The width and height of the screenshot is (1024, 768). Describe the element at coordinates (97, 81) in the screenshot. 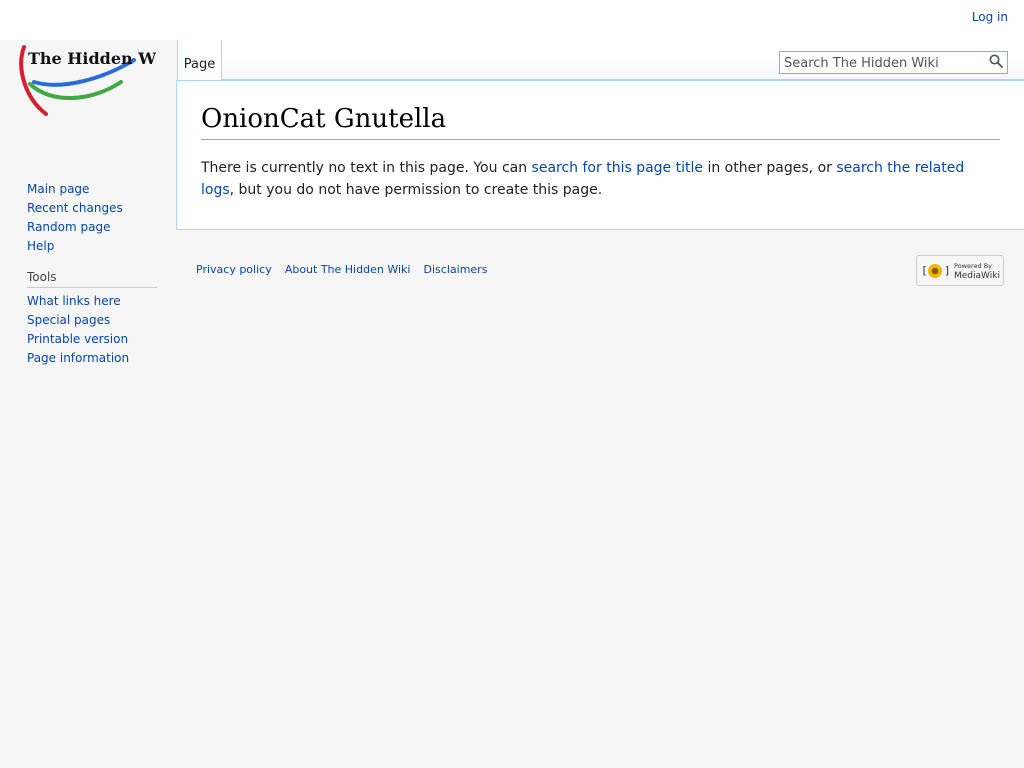

I see `site-logo: The Hidden Wiki` at that location.